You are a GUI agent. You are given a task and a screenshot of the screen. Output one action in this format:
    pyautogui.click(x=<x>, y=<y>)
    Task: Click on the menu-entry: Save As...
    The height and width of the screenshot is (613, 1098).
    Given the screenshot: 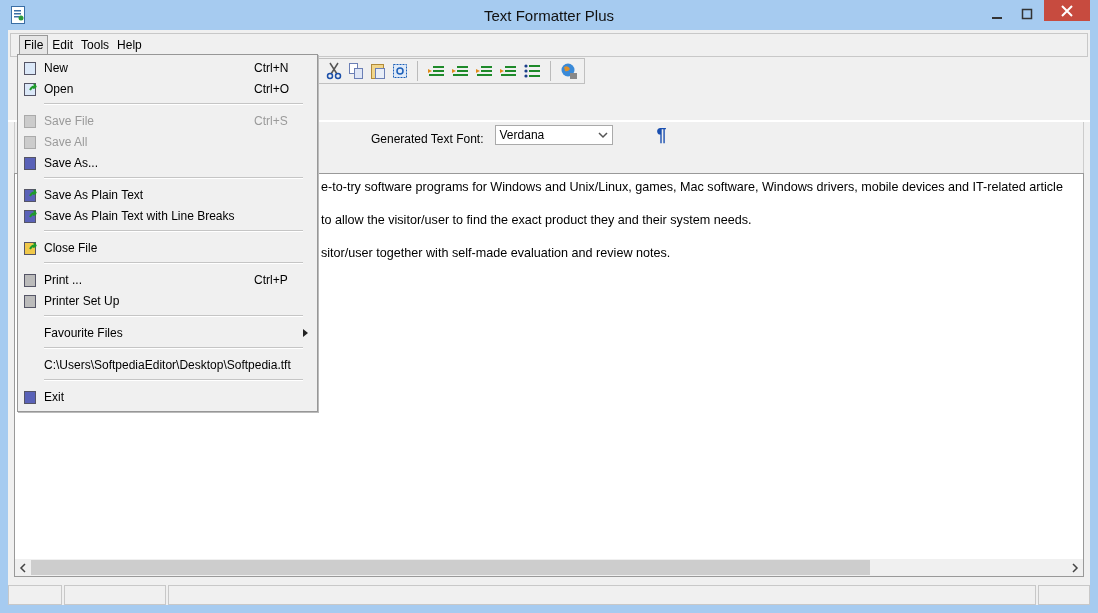 What is the action you would take?
    pyautogui.click(x=167, y=162)
    